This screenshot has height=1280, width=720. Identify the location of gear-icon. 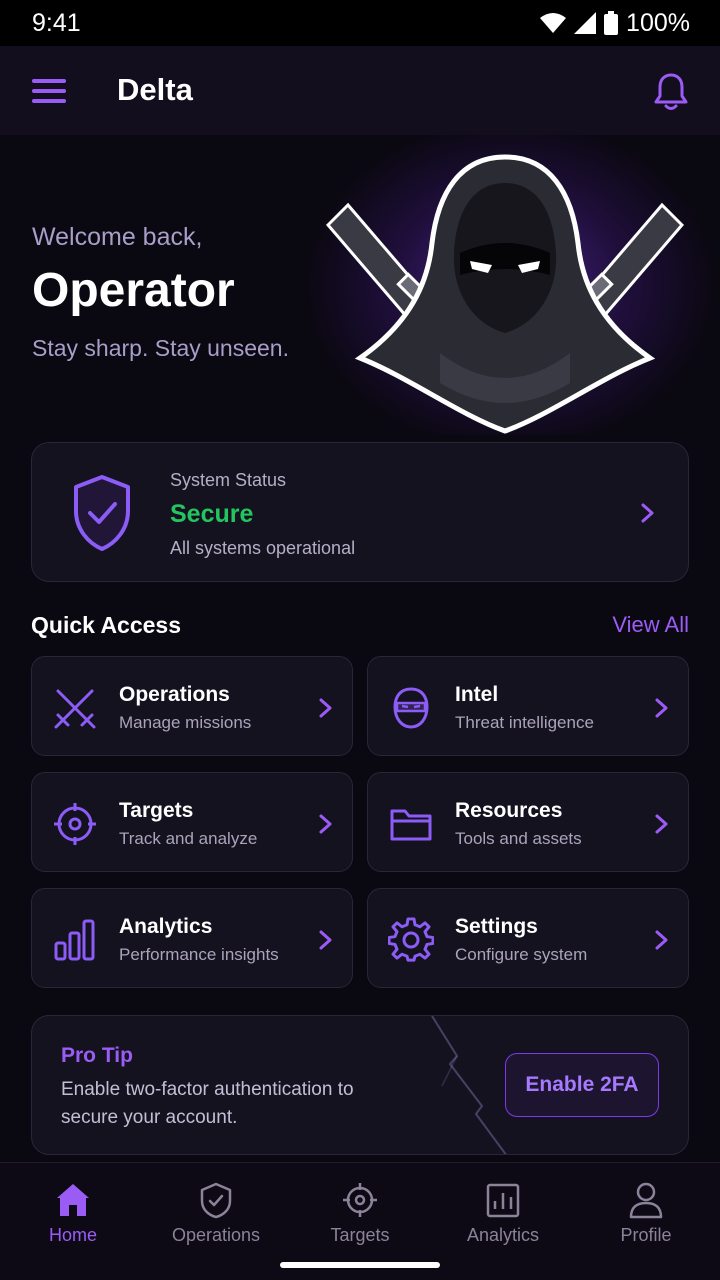
(411, 939).